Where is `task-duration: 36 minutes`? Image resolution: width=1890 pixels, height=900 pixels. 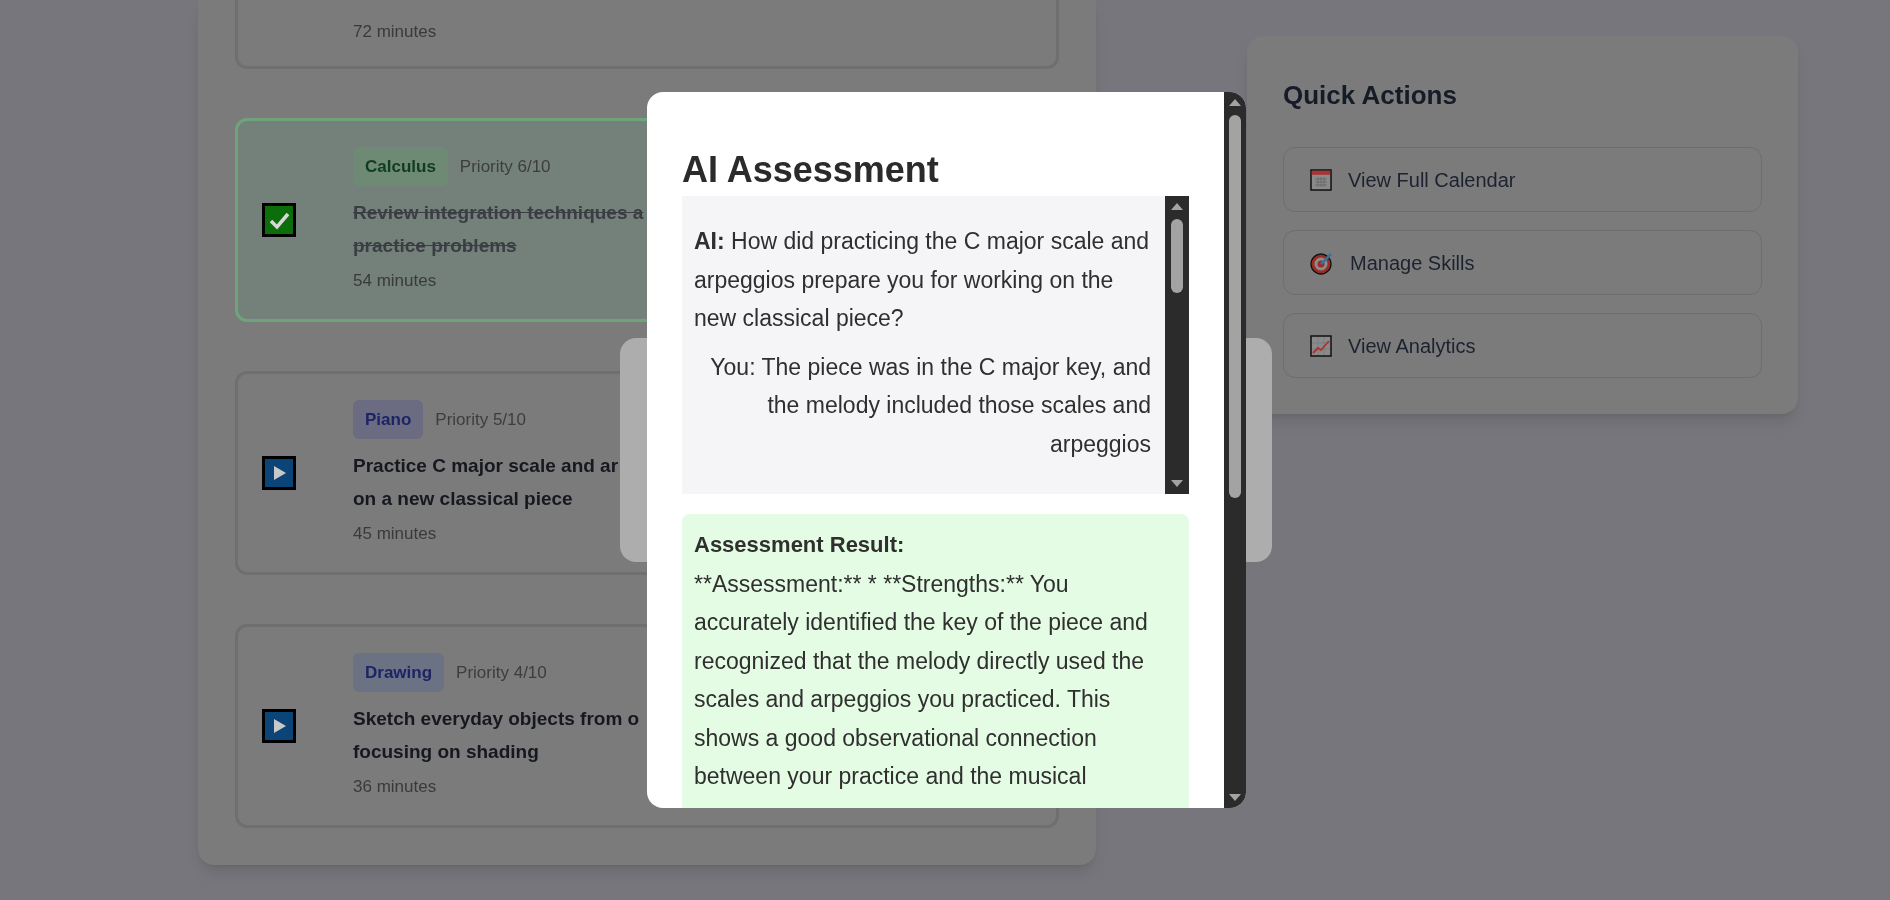 task-duration: 36 minutes is located at coordinates (395, 787).